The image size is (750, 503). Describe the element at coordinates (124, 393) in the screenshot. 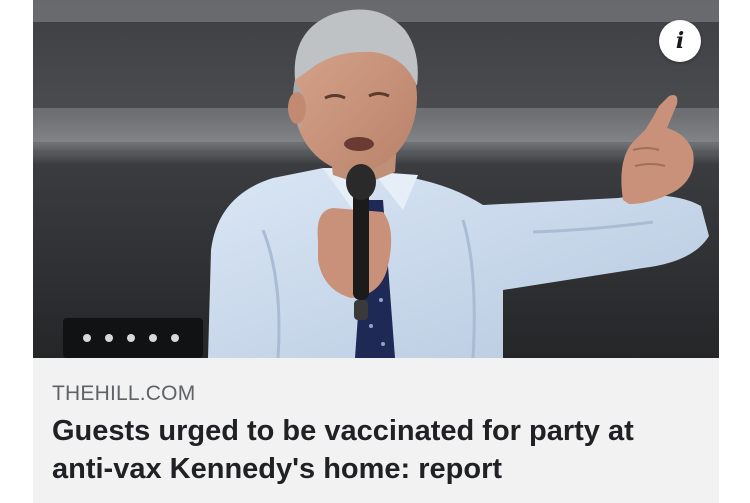

I see `source-domain: THEHILL.COM` at that location.